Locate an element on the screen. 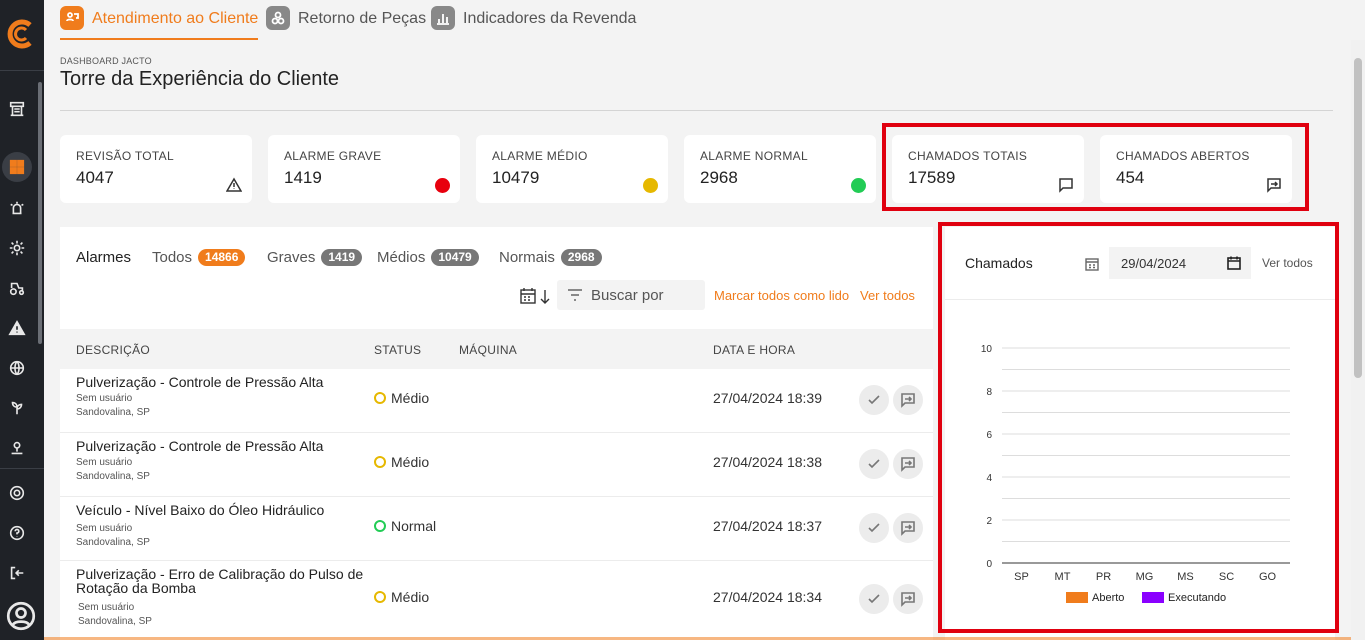  view-all-chamados-link: Ver todos is located at coordinates (1287, 263).